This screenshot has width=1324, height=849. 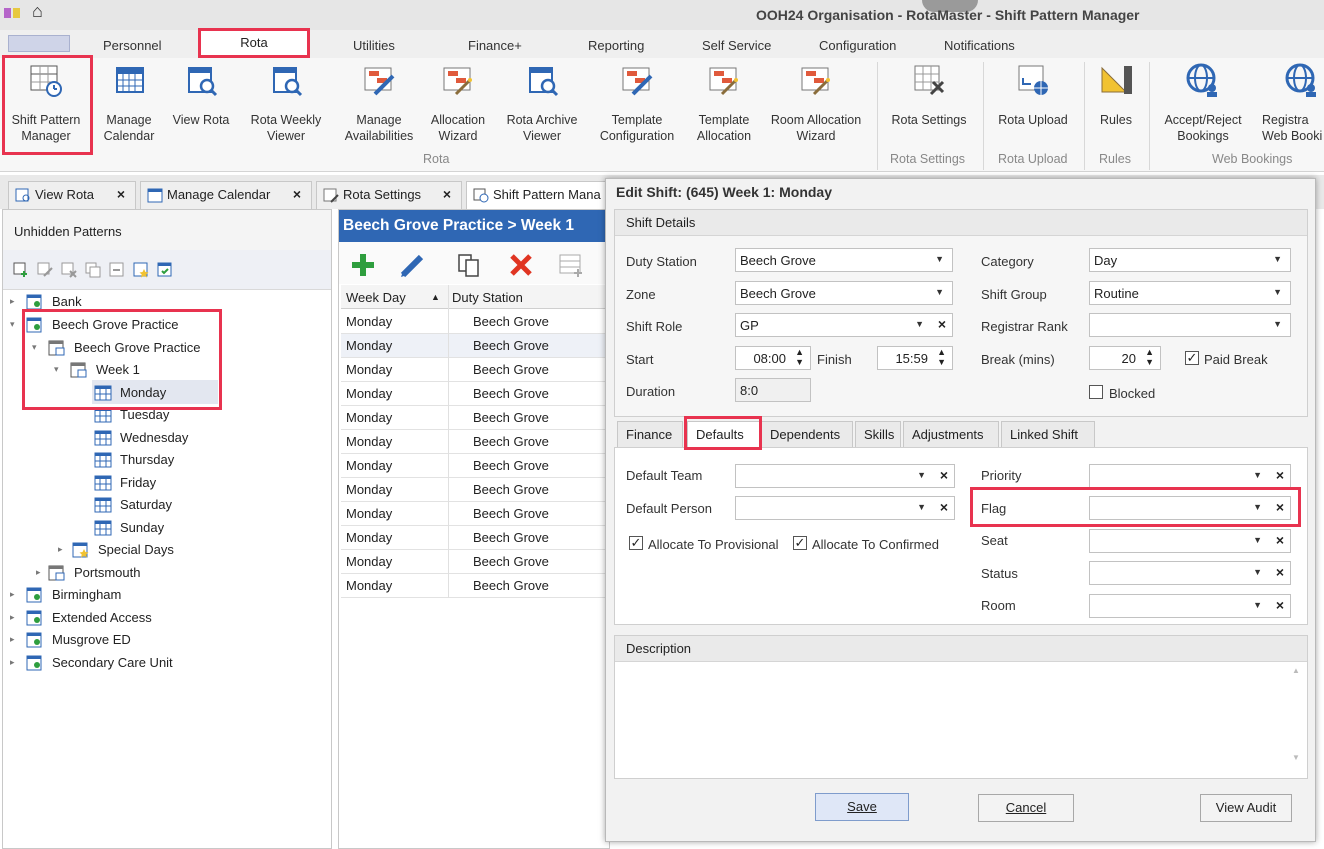 What do you see at coordinates (165, 270) in the screenshot?
I see `calendar-check-icon` at bounding box center [165, 270].